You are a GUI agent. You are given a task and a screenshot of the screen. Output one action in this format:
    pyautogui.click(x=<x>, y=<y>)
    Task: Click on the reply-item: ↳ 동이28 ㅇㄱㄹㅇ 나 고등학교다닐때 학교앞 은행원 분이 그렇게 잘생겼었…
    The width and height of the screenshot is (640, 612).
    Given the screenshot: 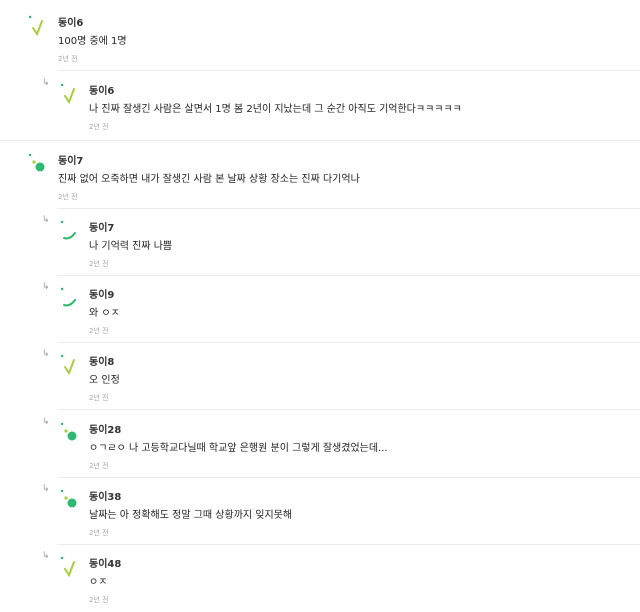 What is the action you would take?
    pyautogui.click(x=320, y=443)
    